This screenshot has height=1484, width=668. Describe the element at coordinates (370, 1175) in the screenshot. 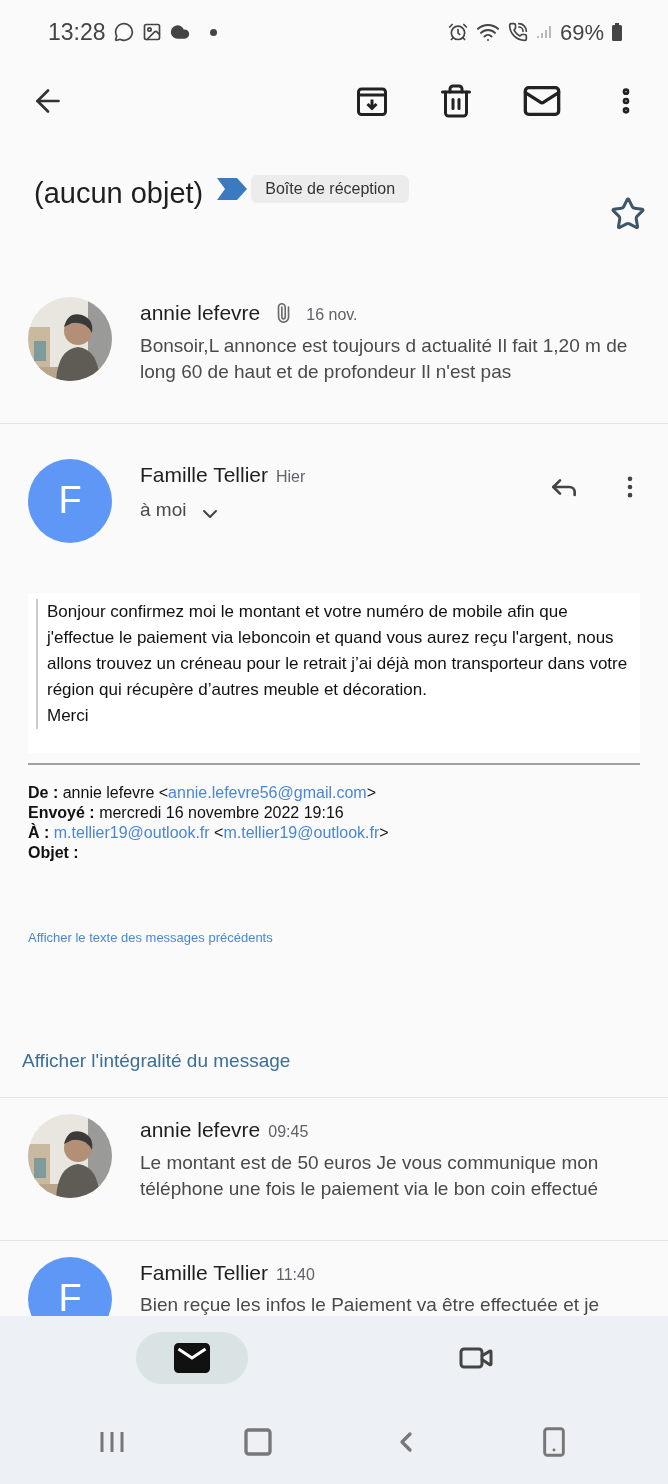

I see `message-snippet: Le montant est de 50 euros Je vous communique mon téléphone une fois le paiement via le bon coin effectué` at that location.